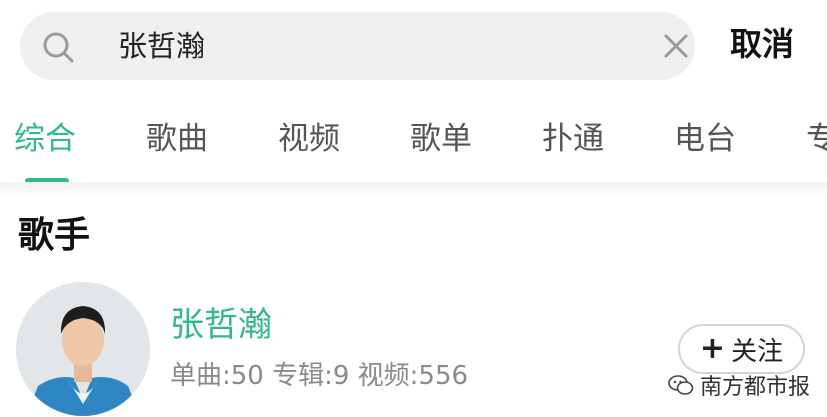  Describe the element at coordinates (681, 385) in the screenshot. I see `wechat-icon` at that location.